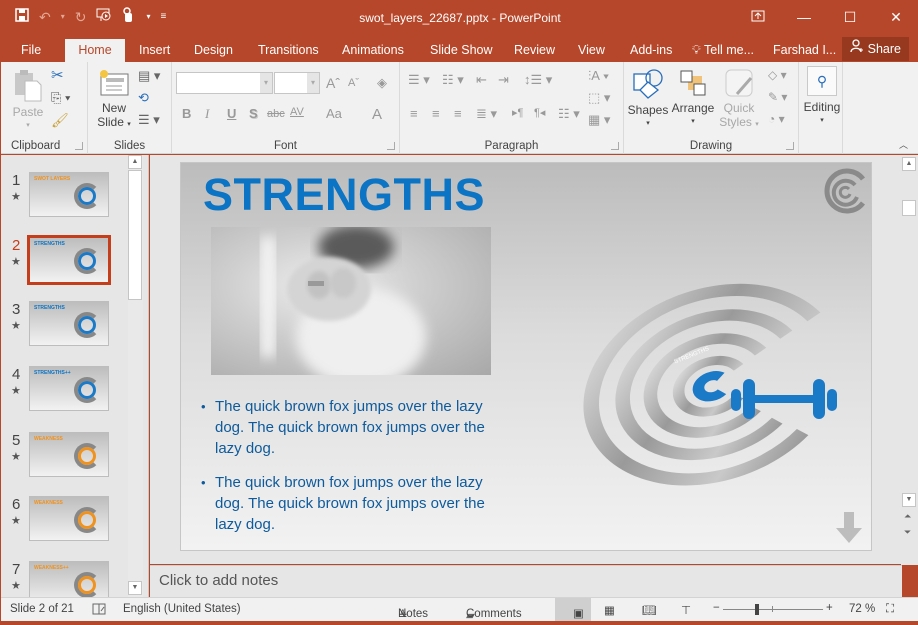 This screenshot has height=625, width=918. Describe the element at coordinates (353, 83) in the screenshot. I see `decrease-font-size-icon: Aˇ` at that location.